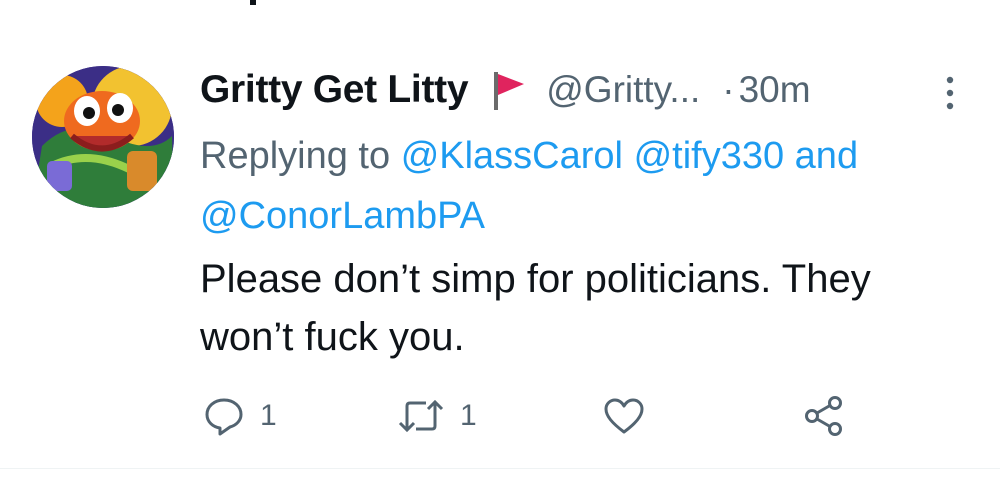 This screenshot has width=1000, height=478. Describe the element at coordinates (509, 90) in the screenshot. I see `red-flag-icon` at that location.